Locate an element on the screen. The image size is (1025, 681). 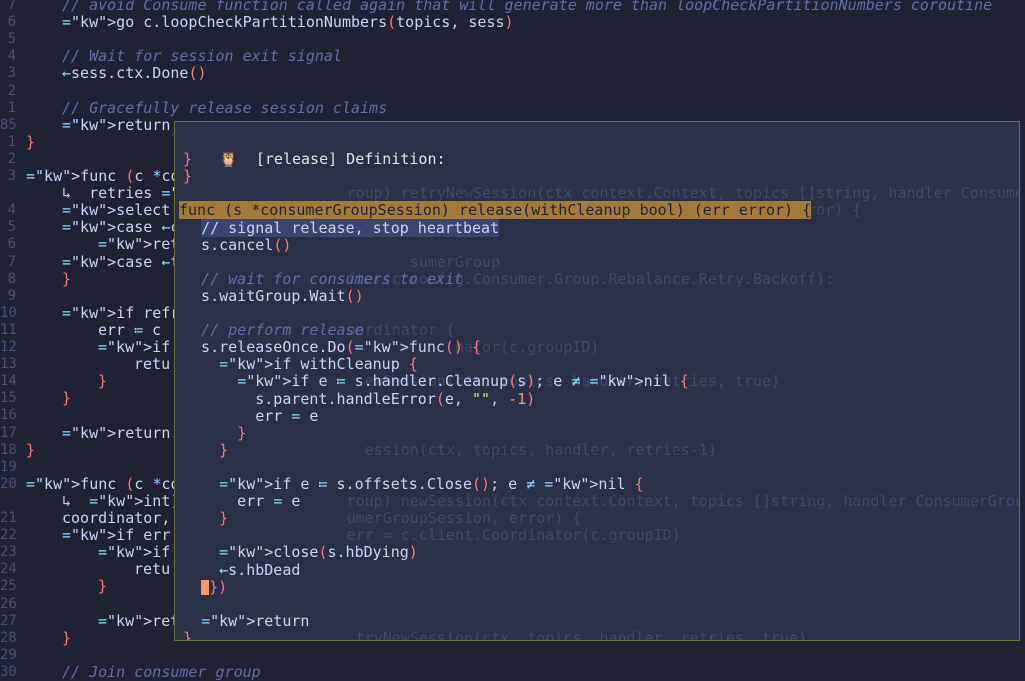
background-code-text: sumerGroup is located at coordinates (338, 261).